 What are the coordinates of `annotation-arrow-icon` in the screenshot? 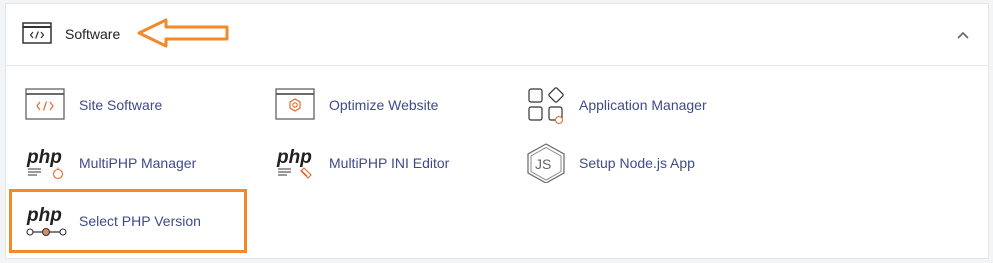 It's located at (183, 33).